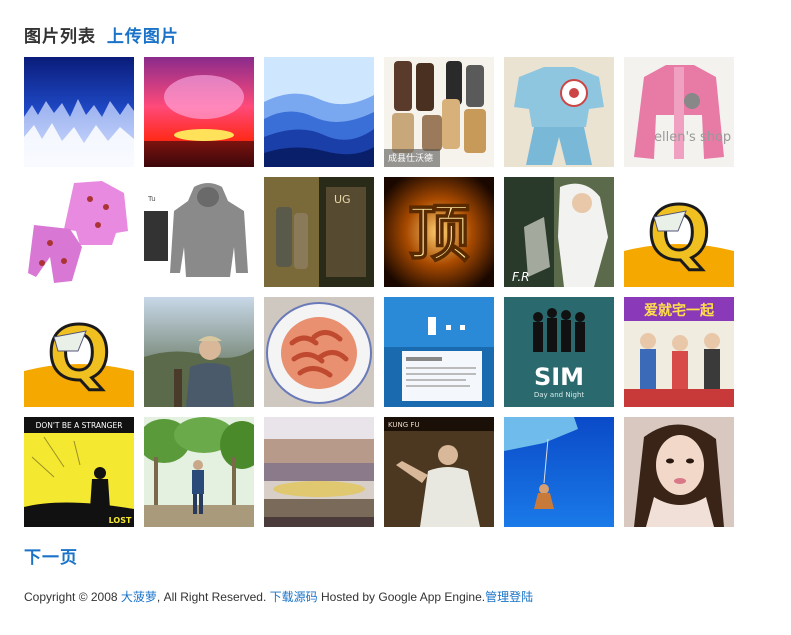 This screenshot has width=791, height=635. What do you see at coordinates (679, 310) in the screenshot?
I see `movie-caption: 爱就宅一起` at bounding box center [679, 310].